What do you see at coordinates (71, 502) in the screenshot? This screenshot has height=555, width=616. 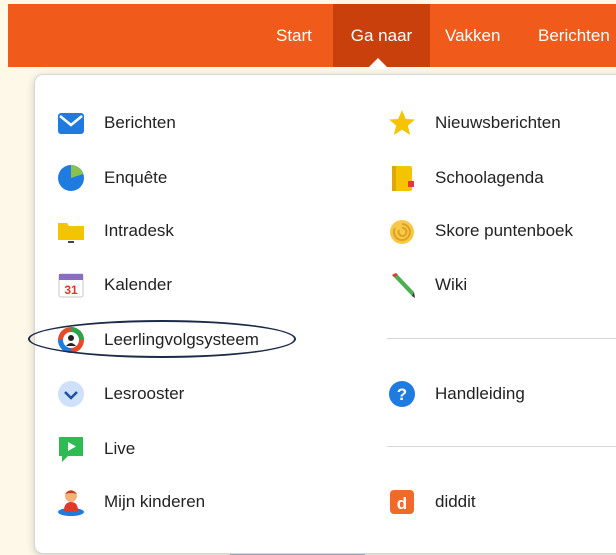 I see `child-icon` at bounding box center [71, 502].